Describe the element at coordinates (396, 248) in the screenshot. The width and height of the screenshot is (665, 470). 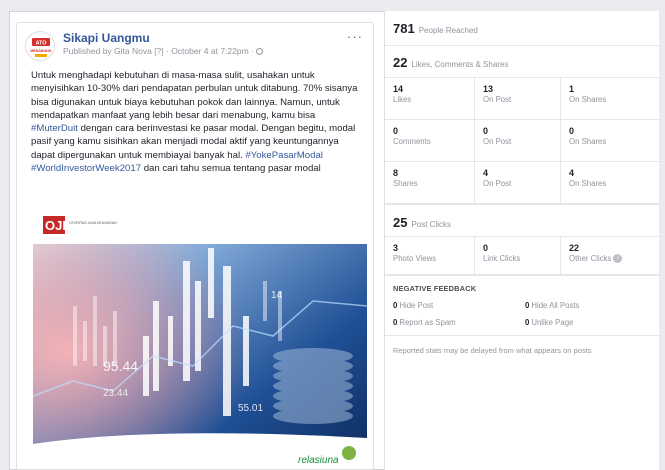
I see `photo-views-count: 3` at that location.